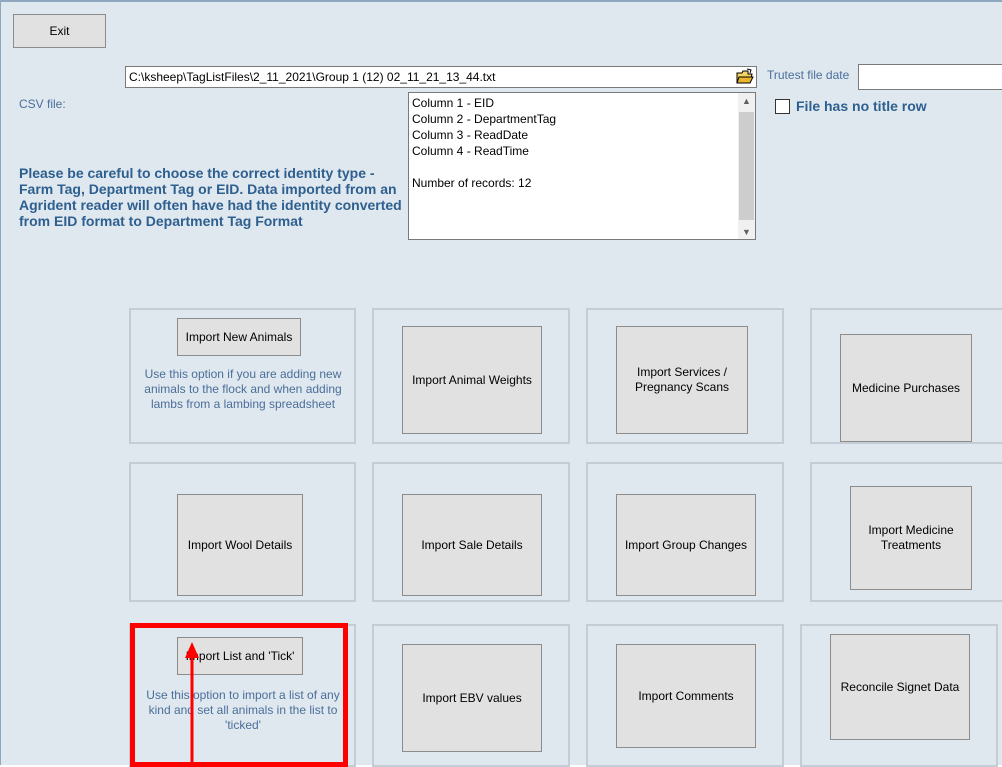  I want to click on panel-weights: Import Animal Weights, so click(471, 376).